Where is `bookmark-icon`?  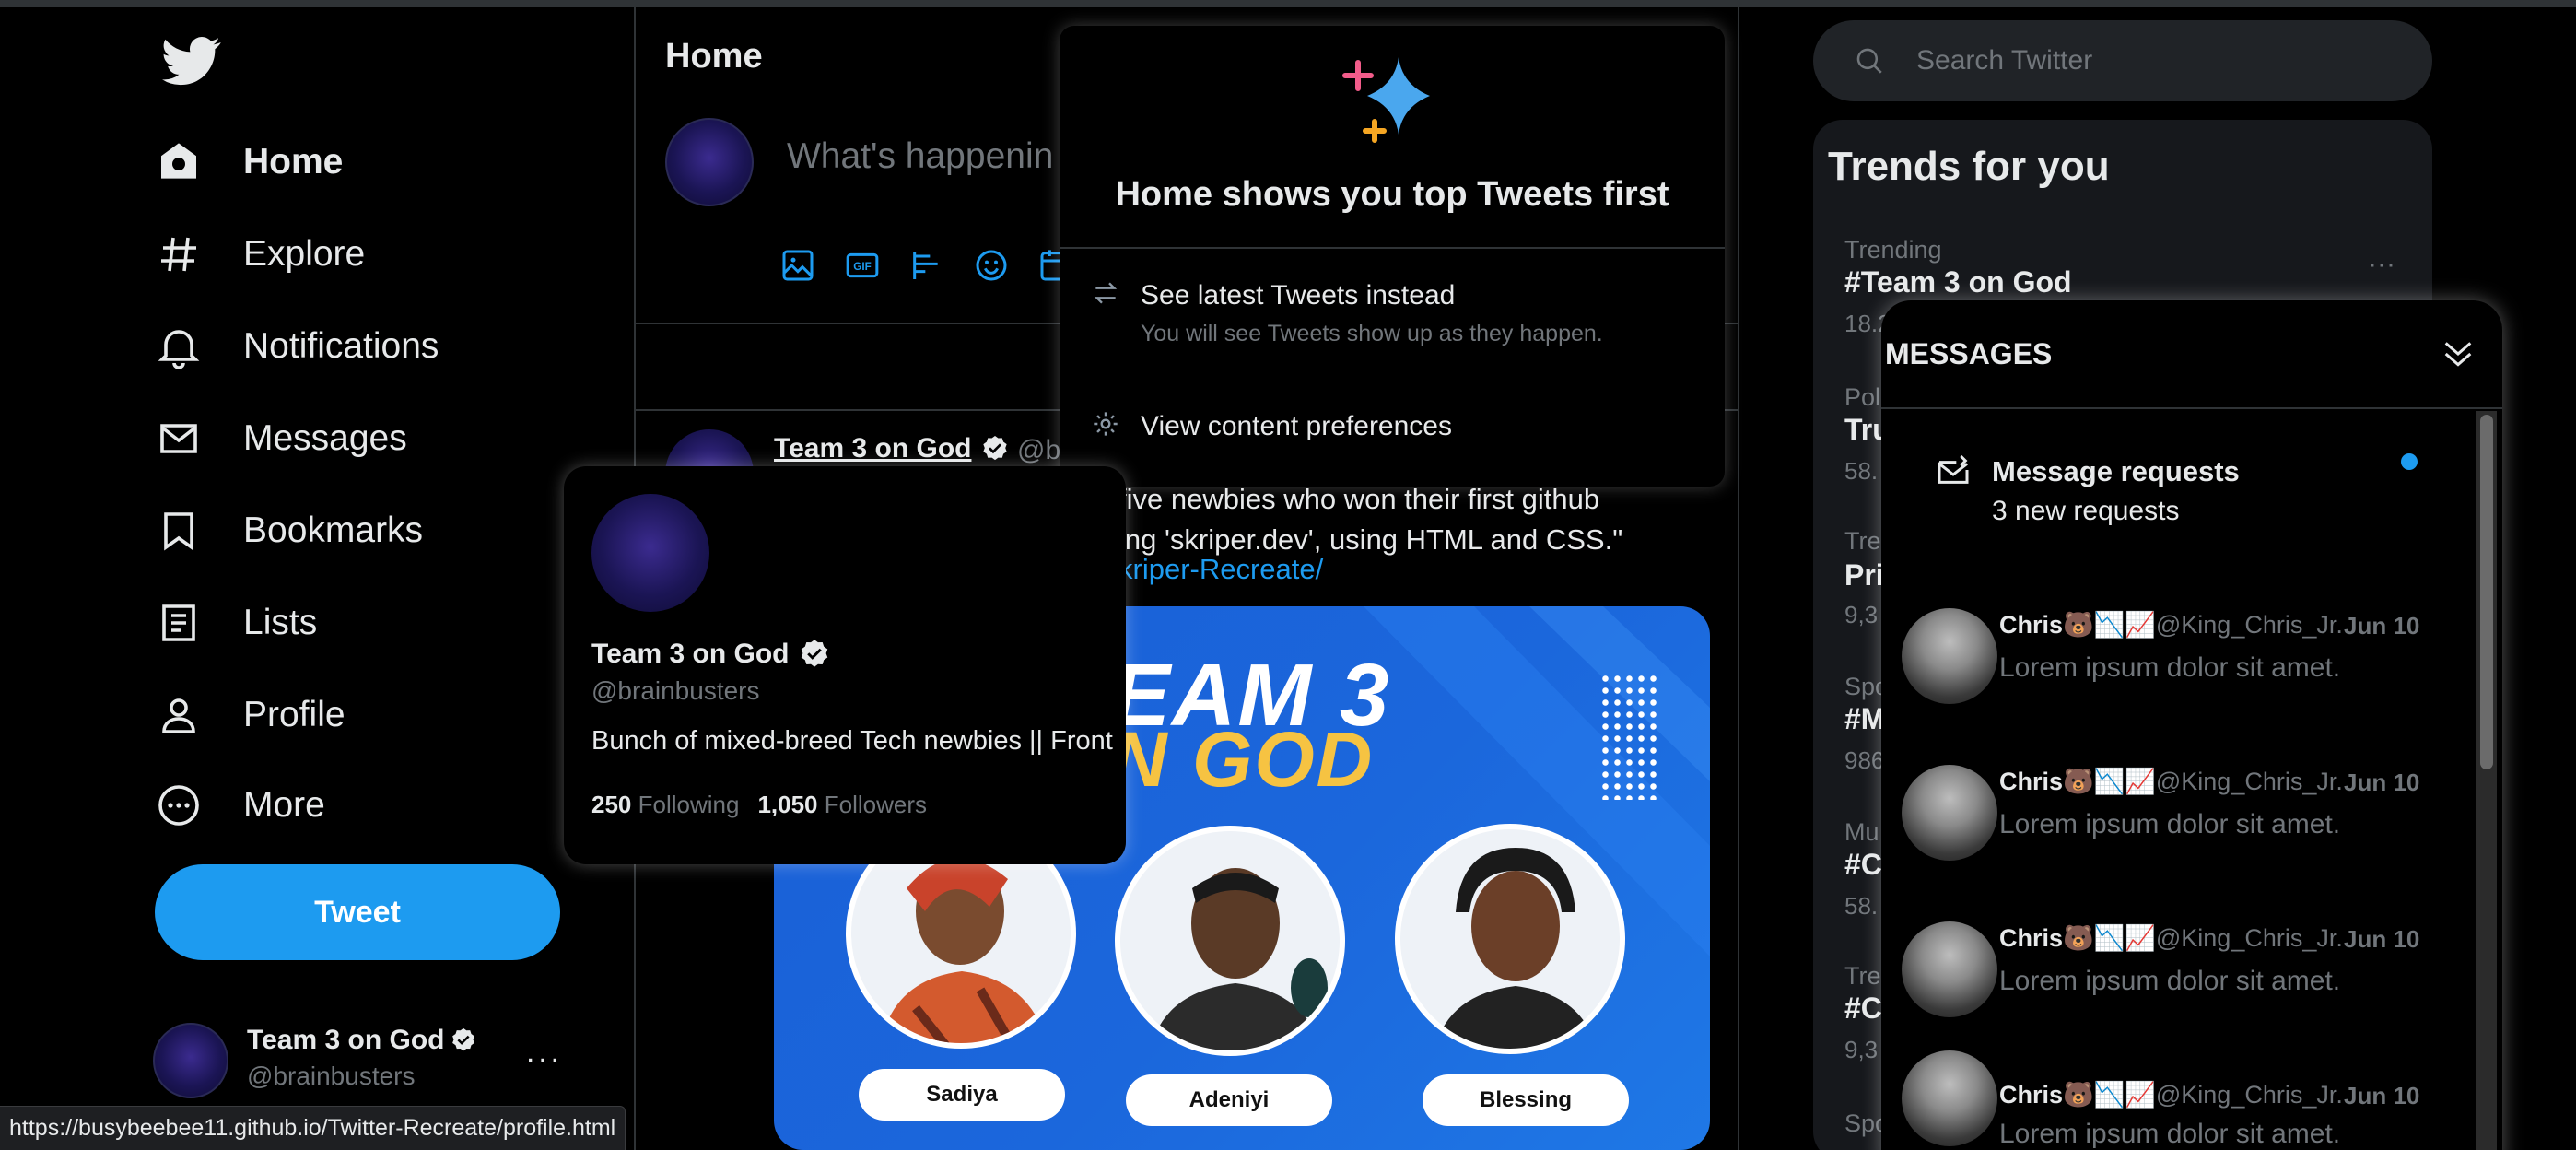
bookmark-icon is located at coordinates (179, 531).